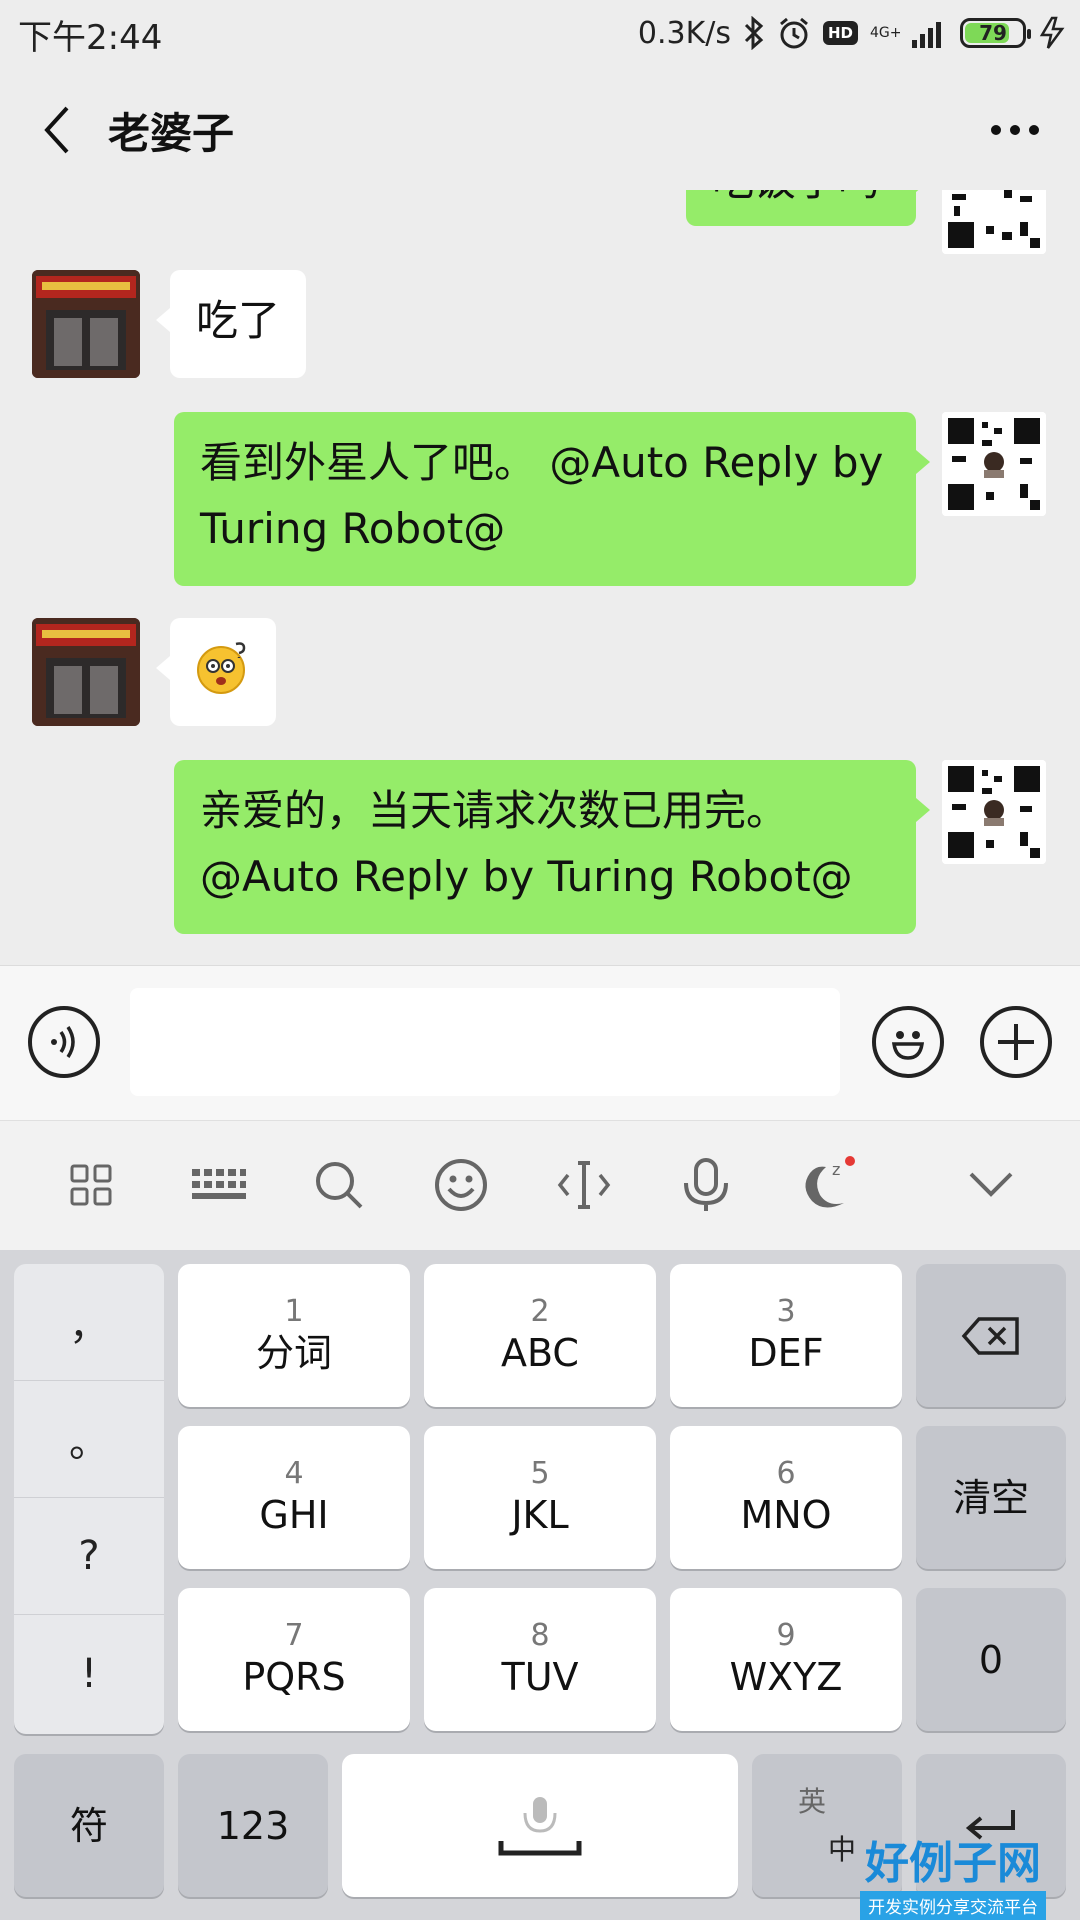  I want to click on message-text: 吃了, so click(238, 320).